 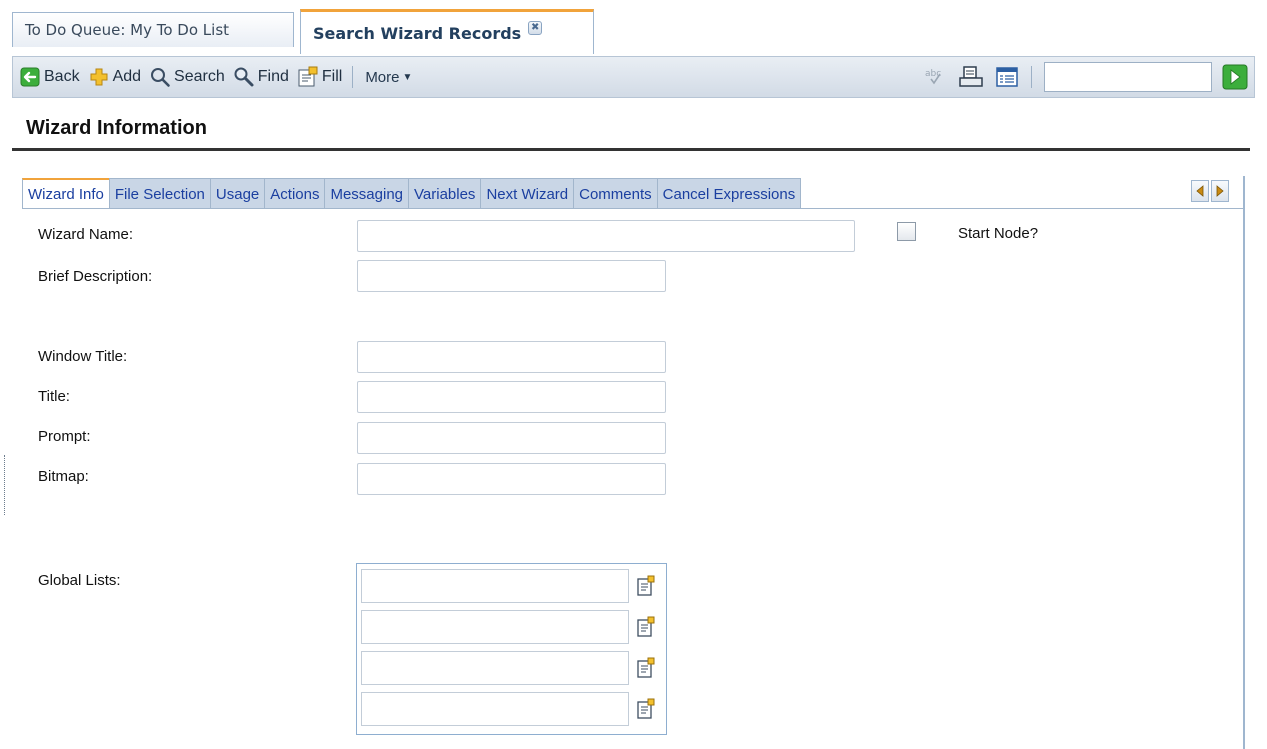 I want to click on list-view-icon, so click(x=1007, y=77).